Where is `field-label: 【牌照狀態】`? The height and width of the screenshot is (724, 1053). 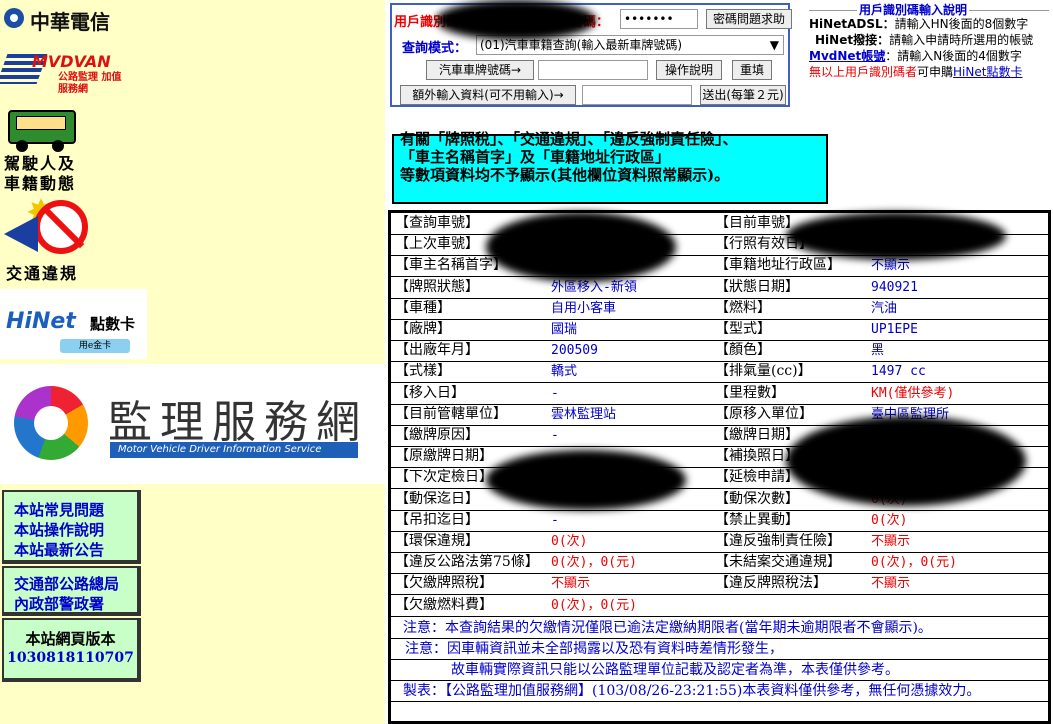
field-label: 【牌照狀態】 is located at coordinates (437, 286).